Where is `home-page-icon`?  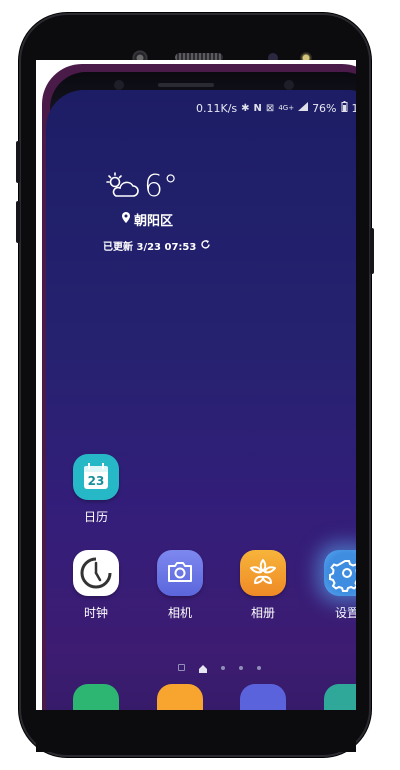 home-page-icon is located at coordinates (203, 667).